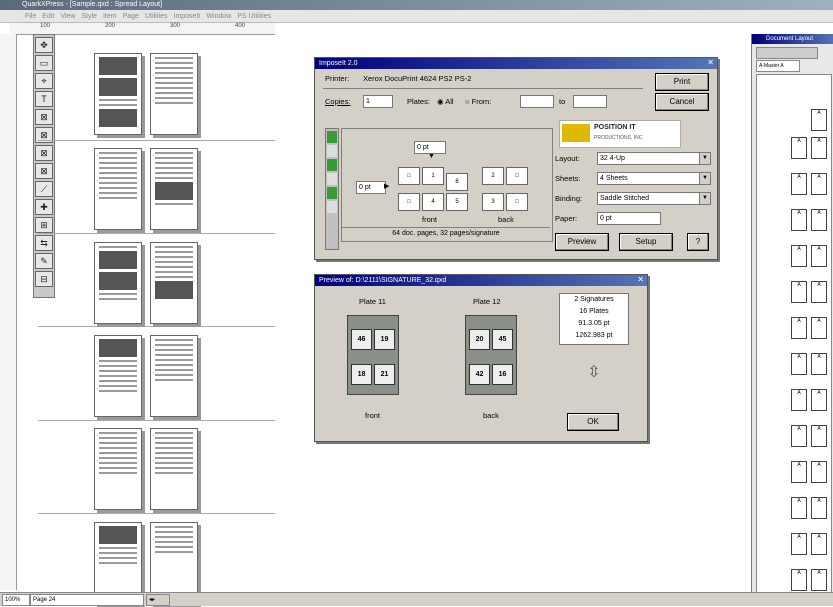 Image resolution: width=833 pixels, height=607 pixels. What do you see at coordinates (44, 279) in the screenshot?
I see `unlink-tool-icon: ⊟` at bounding box center [44, 279].